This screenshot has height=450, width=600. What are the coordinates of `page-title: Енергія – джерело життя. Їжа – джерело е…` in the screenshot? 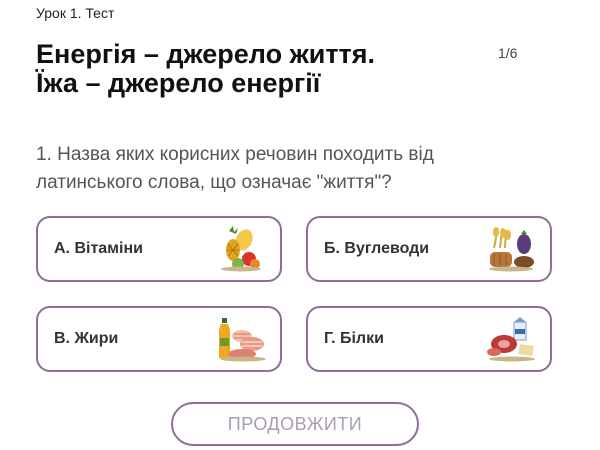 It's located at (205, 69).